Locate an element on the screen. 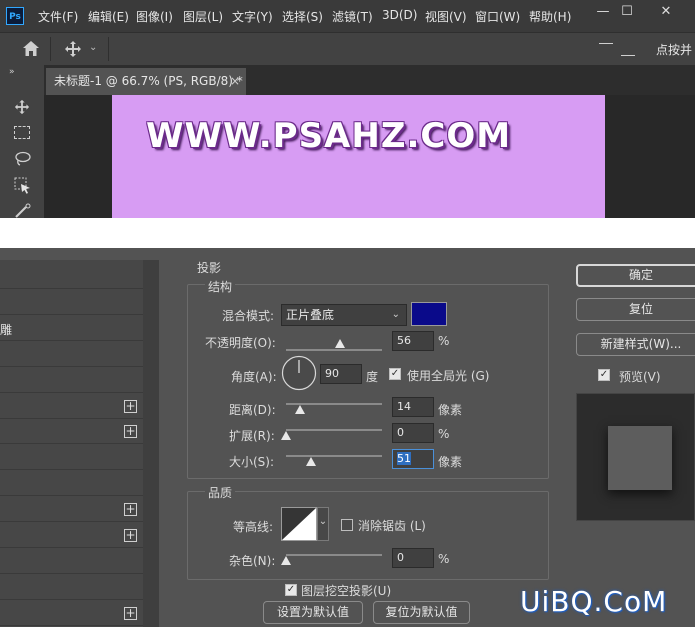  size-unit: 像素 is located at coordinates (450, 462).